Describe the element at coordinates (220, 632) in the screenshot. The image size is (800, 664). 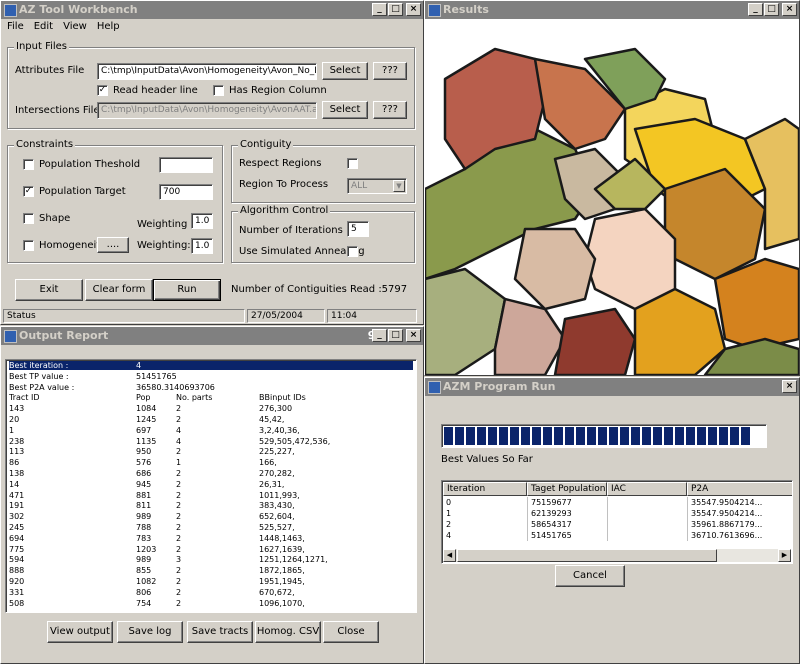
I see `save-tracts-button: Save tracts` at that location.